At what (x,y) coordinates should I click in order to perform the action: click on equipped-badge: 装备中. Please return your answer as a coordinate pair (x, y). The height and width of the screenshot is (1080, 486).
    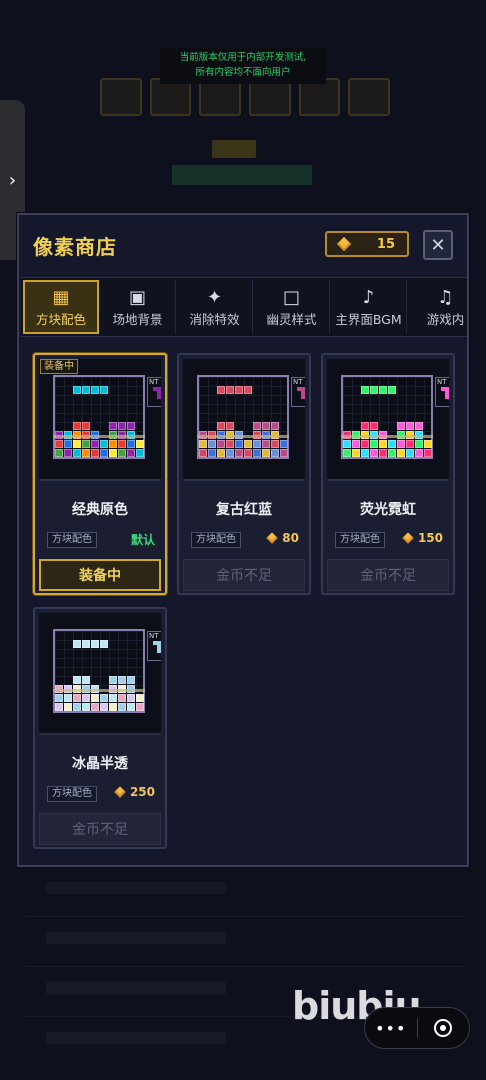
    Looking at the image, I should click on (59, 366).